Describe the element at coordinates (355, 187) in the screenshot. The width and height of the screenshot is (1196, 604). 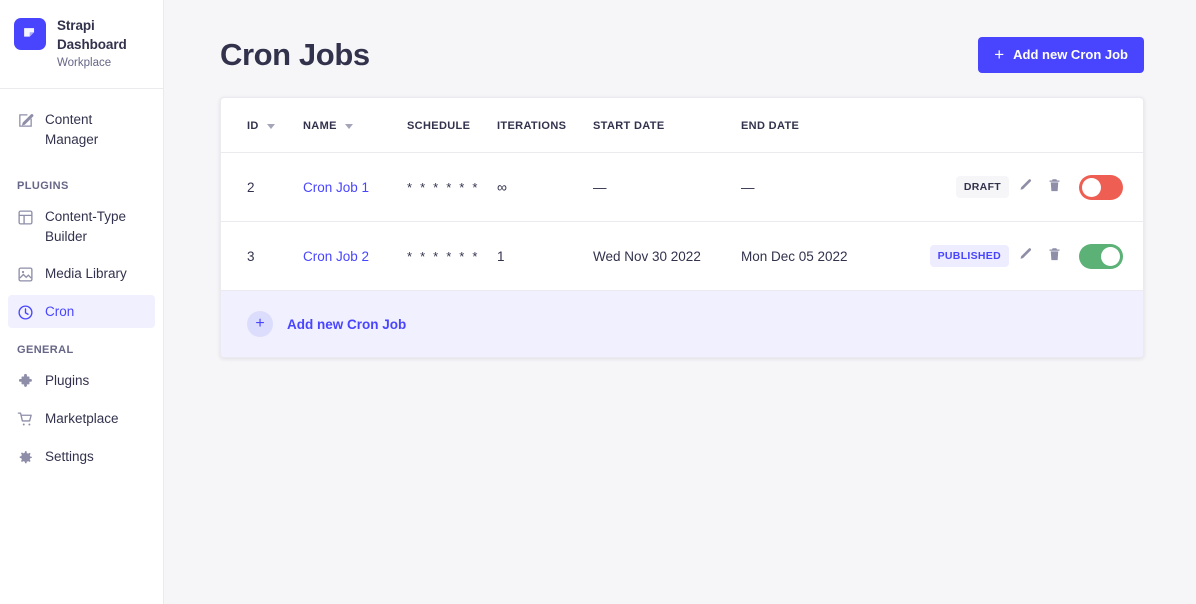
I see `cell-name-link: Cron Job 1` at that location.